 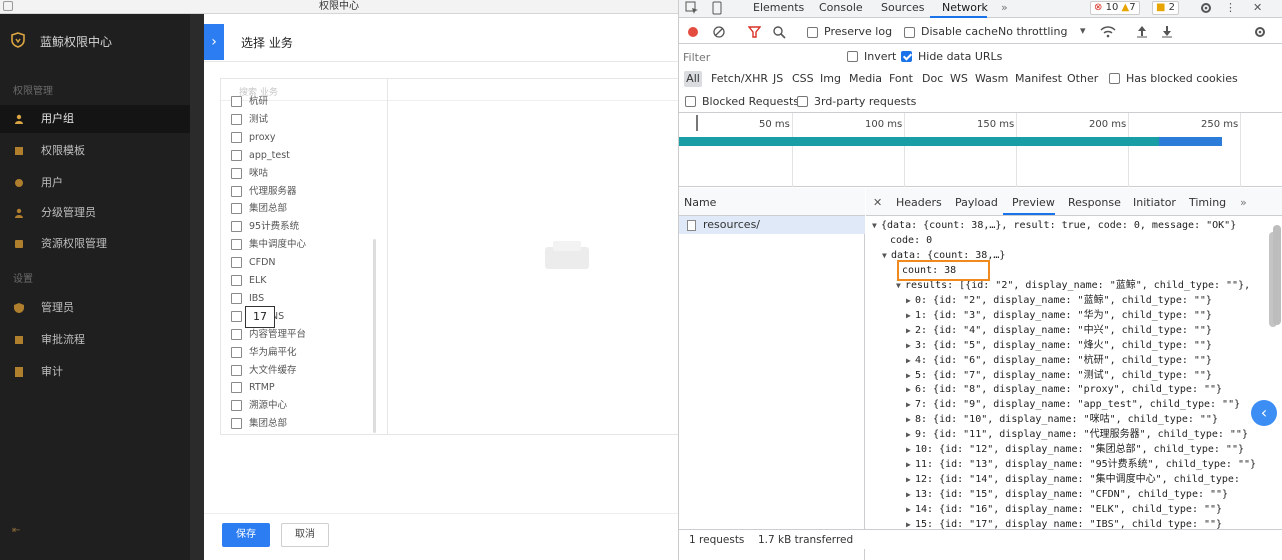 I want to click on request-list-header: Name, so click(x=772, y=202).